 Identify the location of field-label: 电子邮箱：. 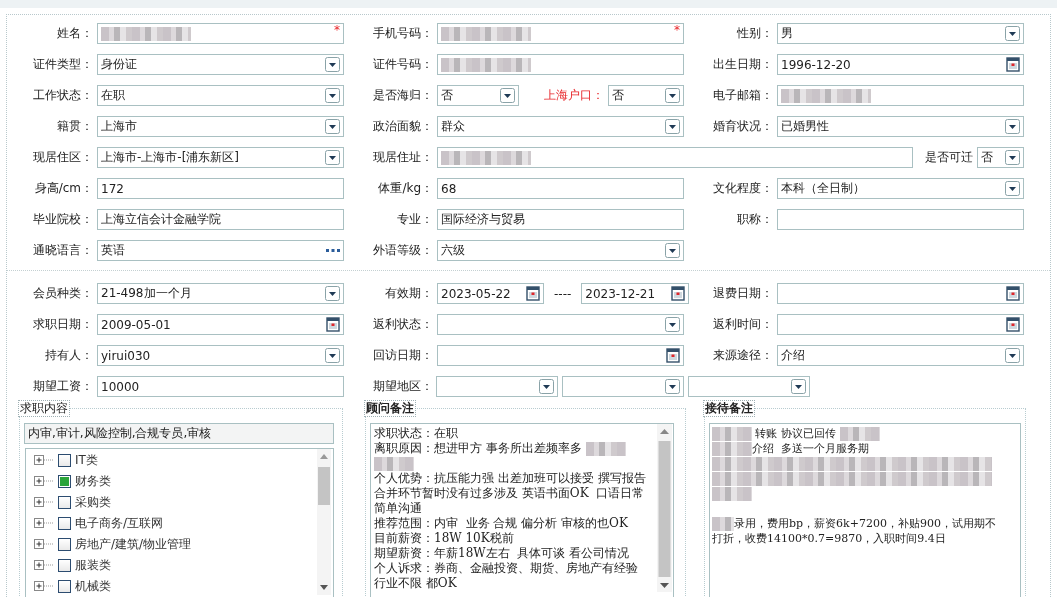
(742, 95).